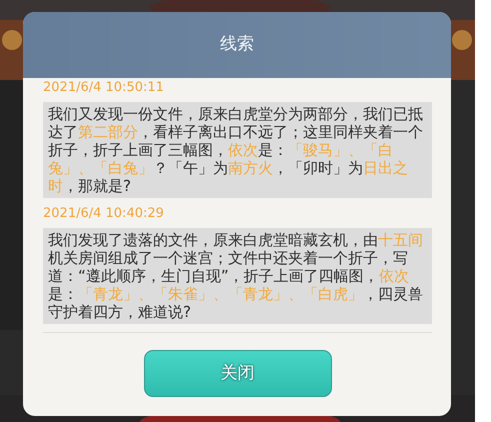 This screenshot has width=491, height=422. I want to click on timestamp: 2021/6/4 10:40:29, so click(103, 213).